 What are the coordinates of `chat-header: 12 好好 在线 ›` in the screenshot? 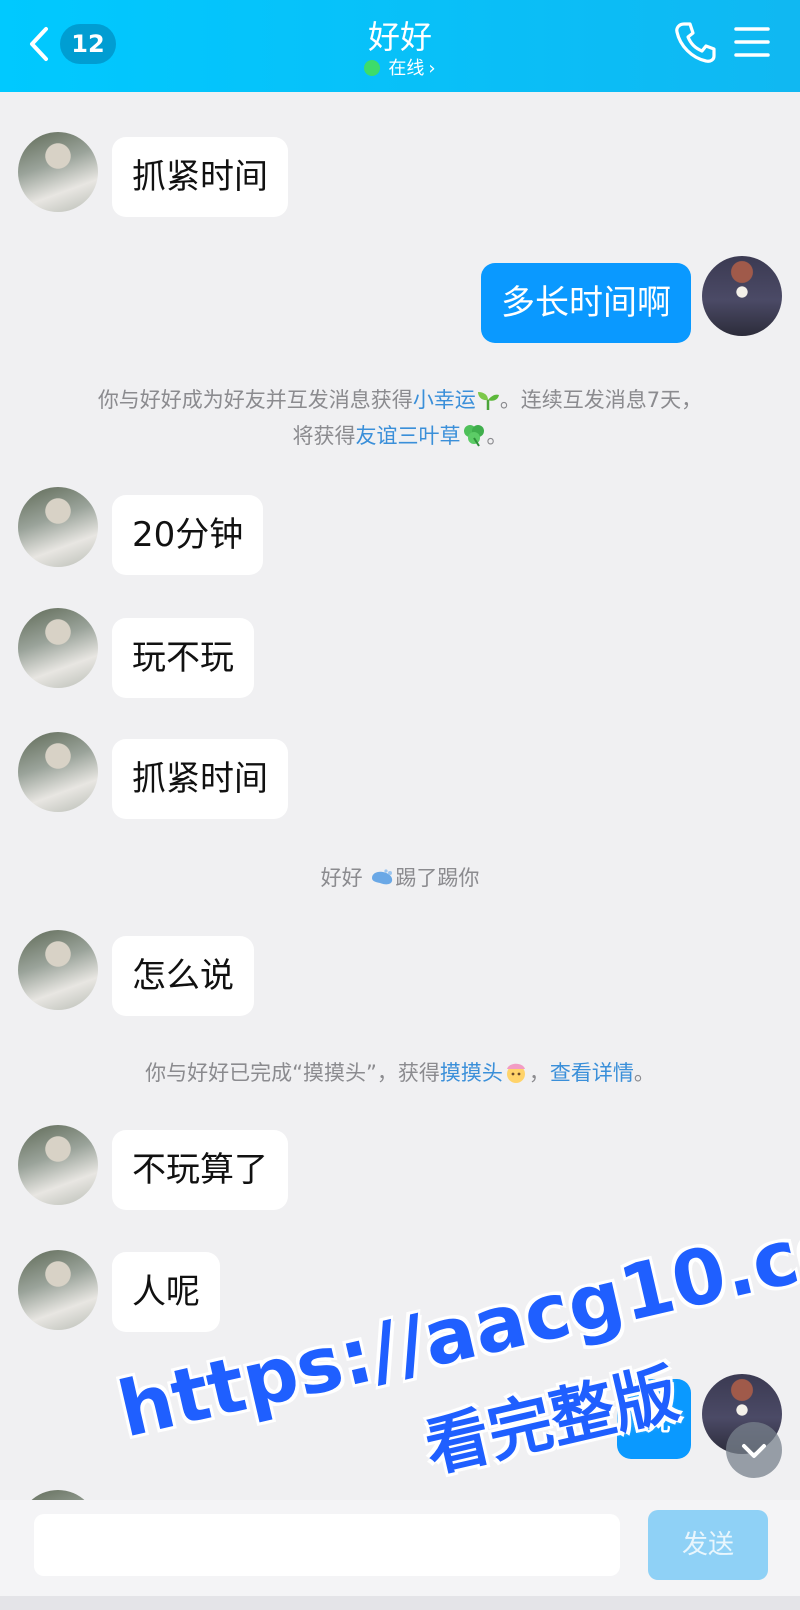 It's located at (400, 46).